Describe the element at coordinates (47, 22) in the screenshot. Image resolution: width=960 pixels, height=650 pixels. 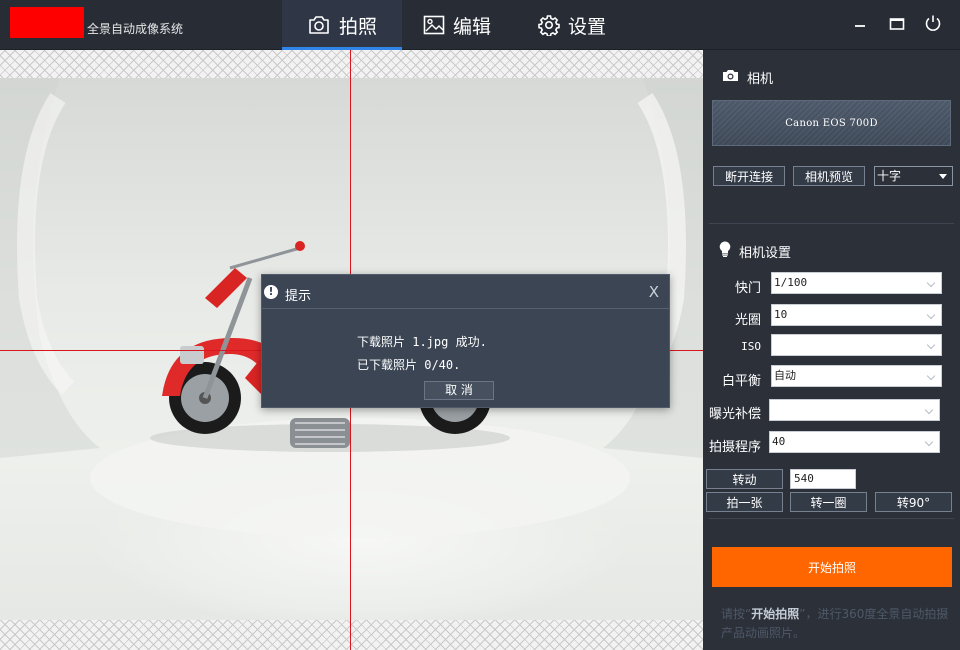
I see `app-logo` at that location.